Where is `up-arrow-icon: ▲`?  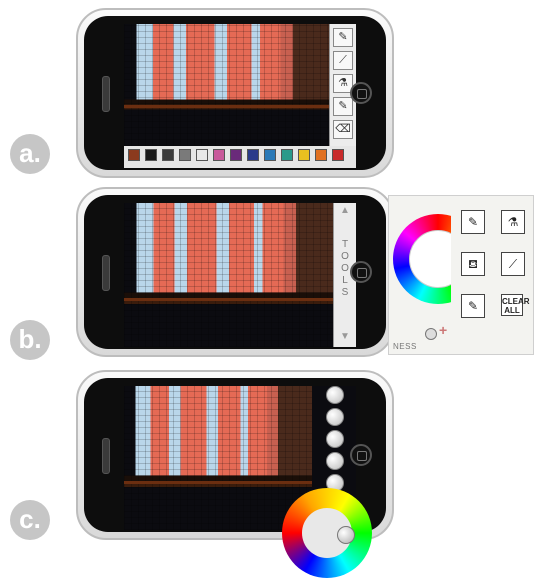 up-arrow-icon: ▲ is located at coordinates (345, 210).